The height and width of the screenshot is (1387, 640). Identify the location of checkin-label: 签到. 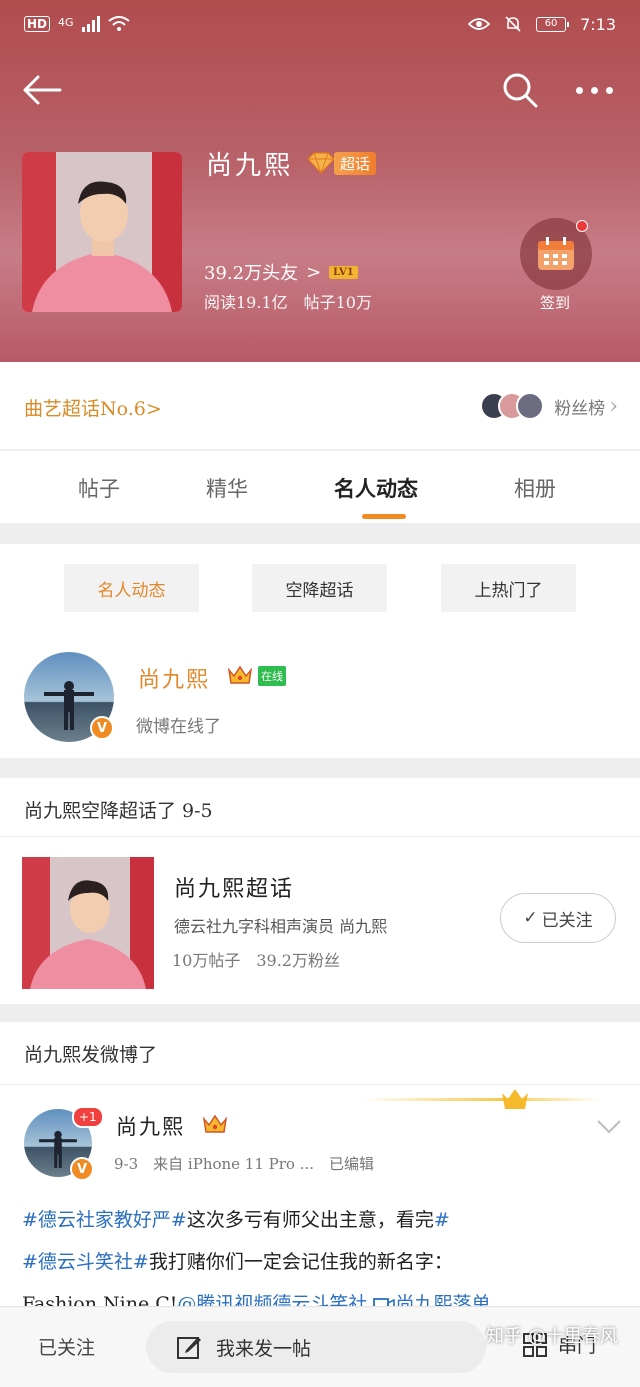
(555, 303).